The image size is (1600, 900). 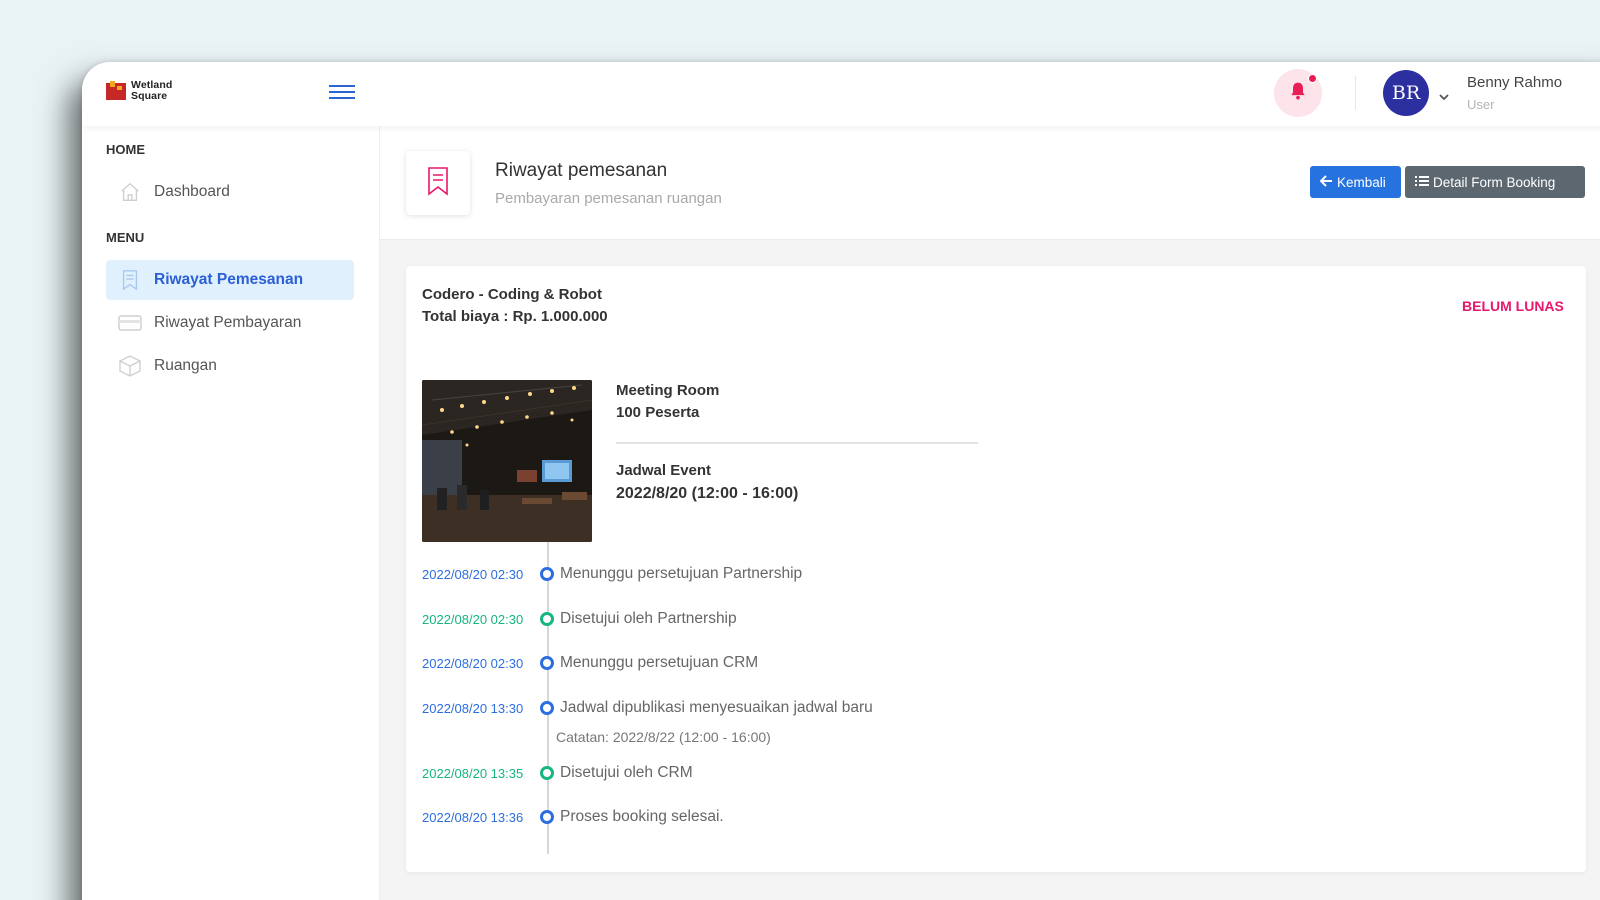 What do you see at coordinates (648, 618) in the screenshot?
I see `timeline-text: Disetujui oleh Partnership` at bounding box center [648, 618].